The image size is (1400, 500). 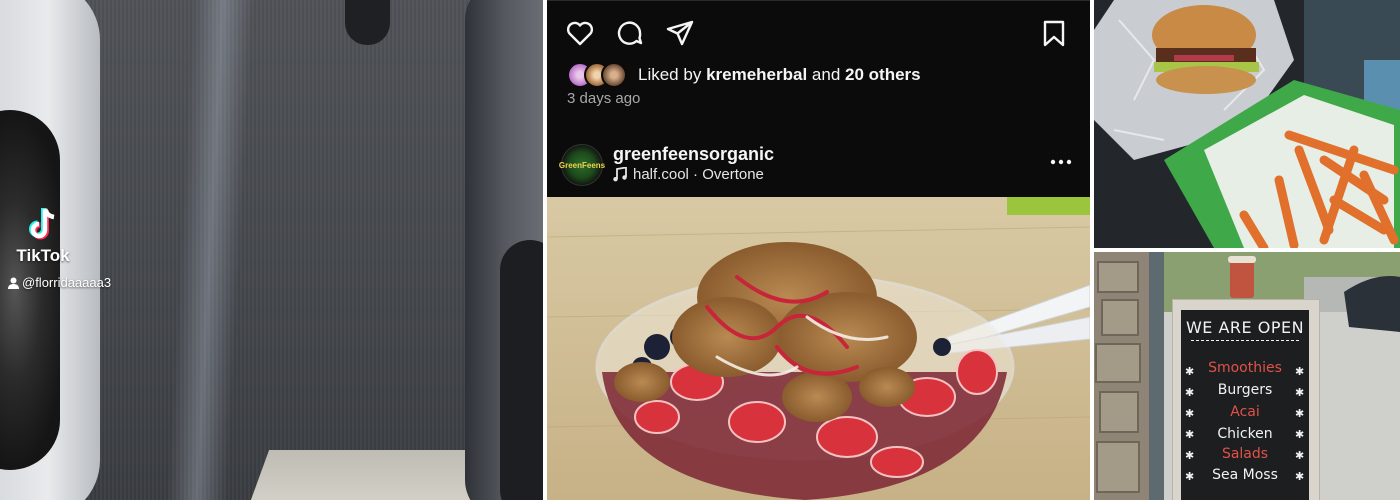 I want to click on more-options-icon, so click(x=1061, y=162).